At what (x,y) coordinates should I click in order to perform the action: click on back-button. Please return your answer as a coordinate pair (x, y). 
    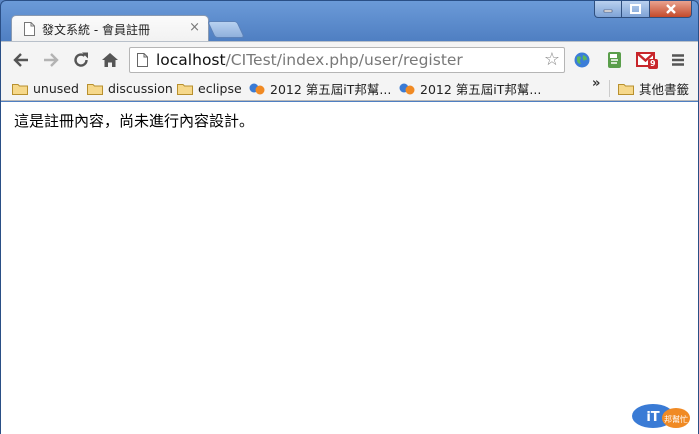
    Looking at the image, I should click on (21, 60).